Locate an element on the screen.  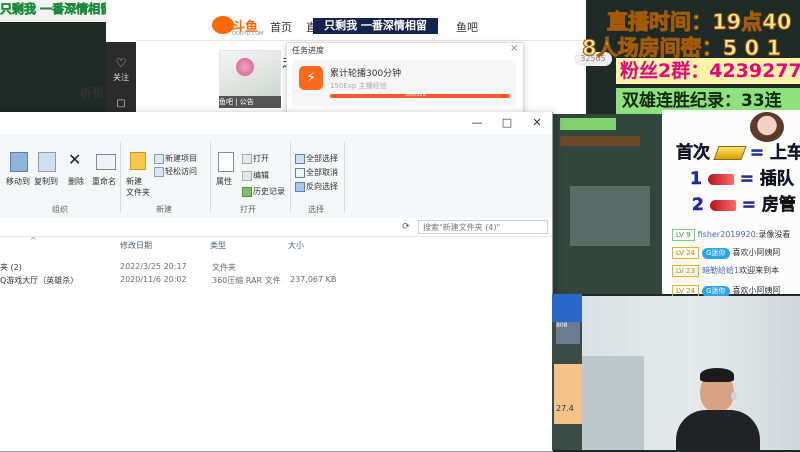
invert-selection-button: 反向选择 is located at coordinates (322, 186).